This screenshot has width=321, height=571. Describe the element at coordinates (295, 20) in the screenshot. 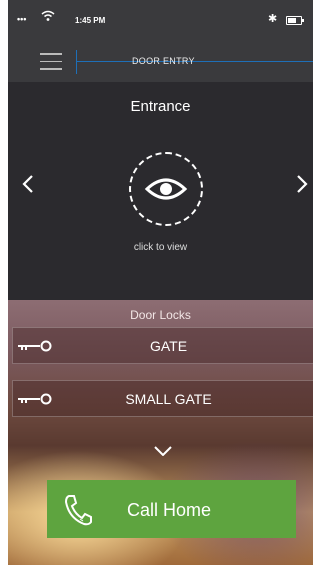

I see `battery-icon` at that location.